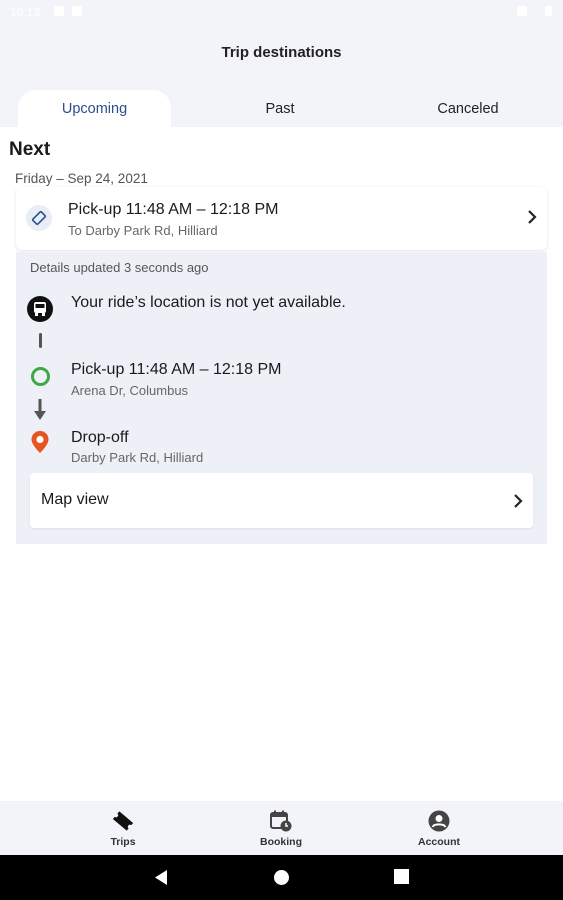  I want to click on nav-label-account: Account, so click(439, 842).